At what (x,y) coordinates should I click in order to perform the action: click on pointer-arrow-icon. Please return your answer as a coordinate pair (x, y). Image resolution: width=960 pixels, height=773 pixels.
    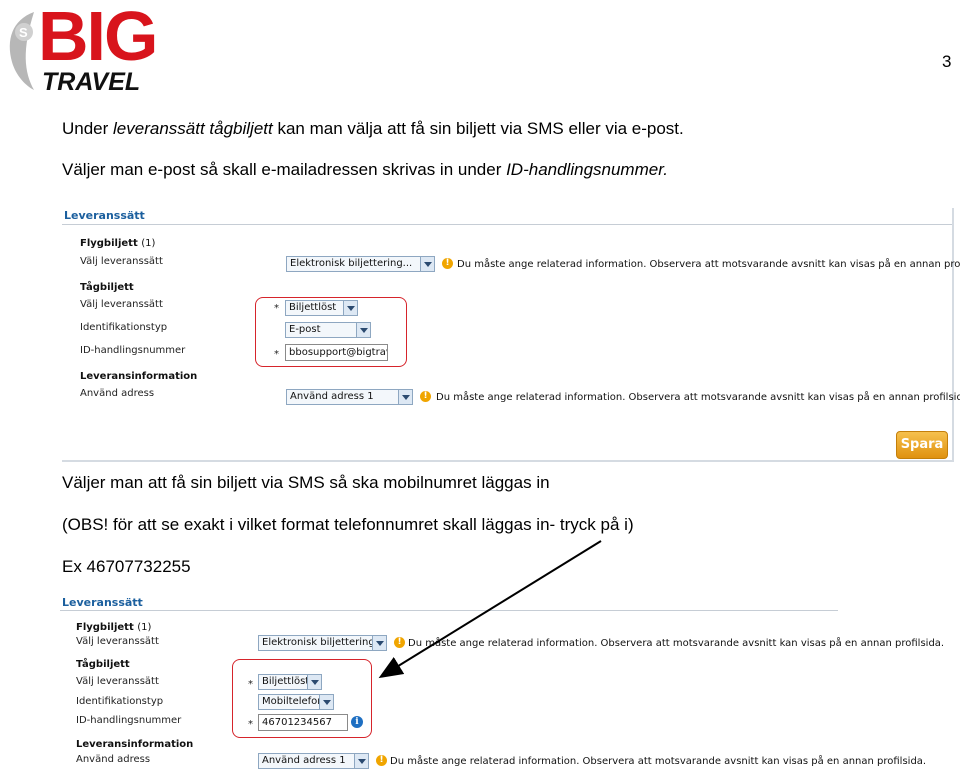
    Looking at the image, I should click on (490, 609).